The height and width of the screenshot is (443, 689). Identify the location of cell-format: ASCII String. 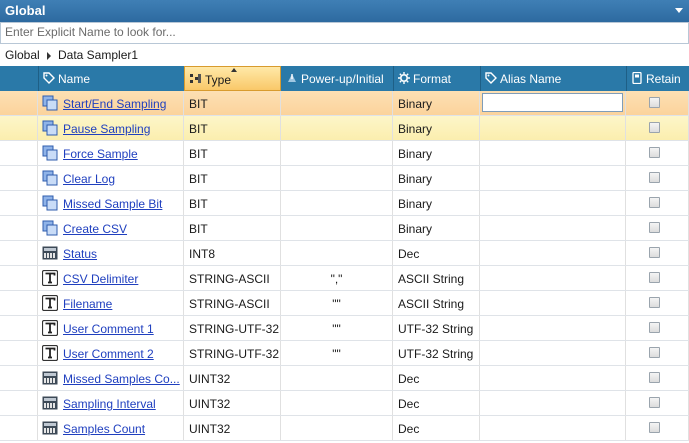
(436, 278).